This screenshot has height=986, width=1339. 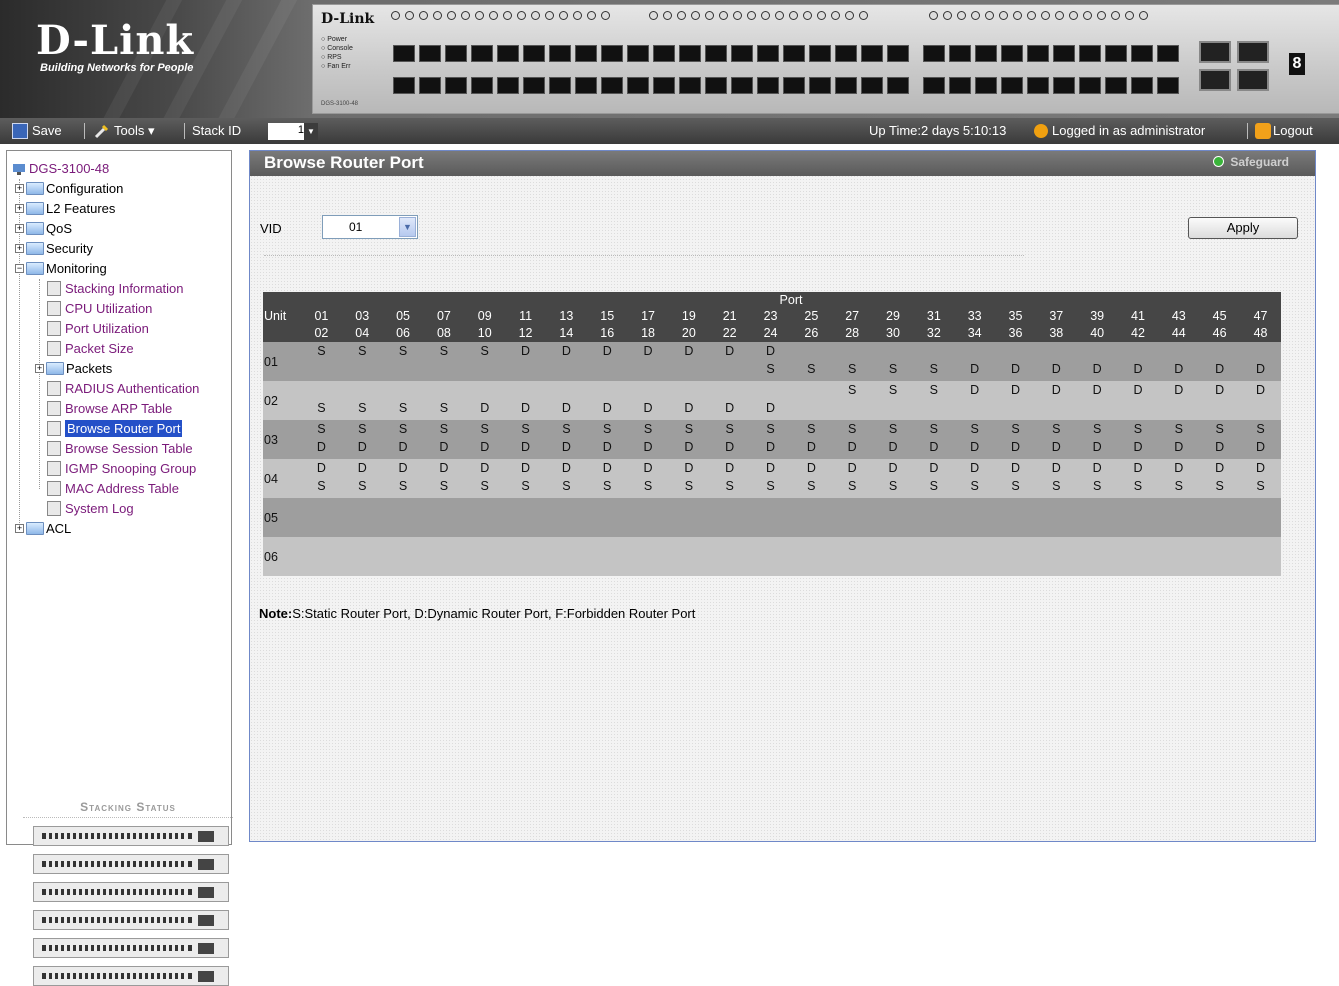 I want to click on port-number-header: 07, so click(x=443, y=316).